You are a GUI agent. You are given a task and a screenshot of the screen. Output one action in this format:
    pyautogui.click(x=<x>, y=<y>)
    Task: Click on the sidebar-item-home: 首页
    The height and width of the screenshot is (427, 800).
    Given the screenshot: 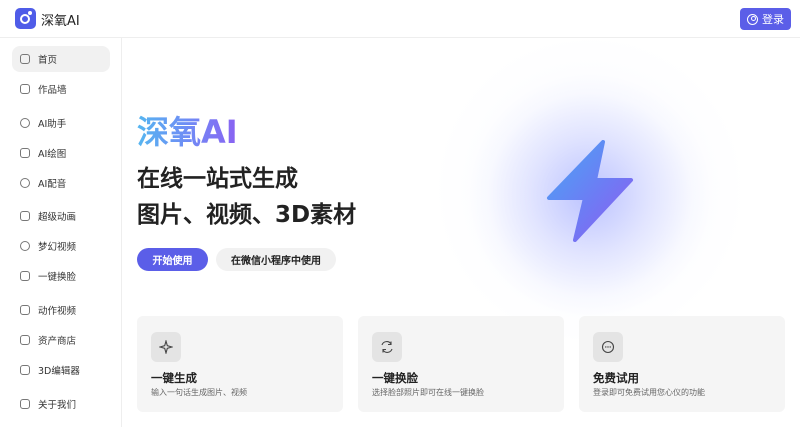 What is the action you would take?
    pyautogui.click(x=61, y=59)
    